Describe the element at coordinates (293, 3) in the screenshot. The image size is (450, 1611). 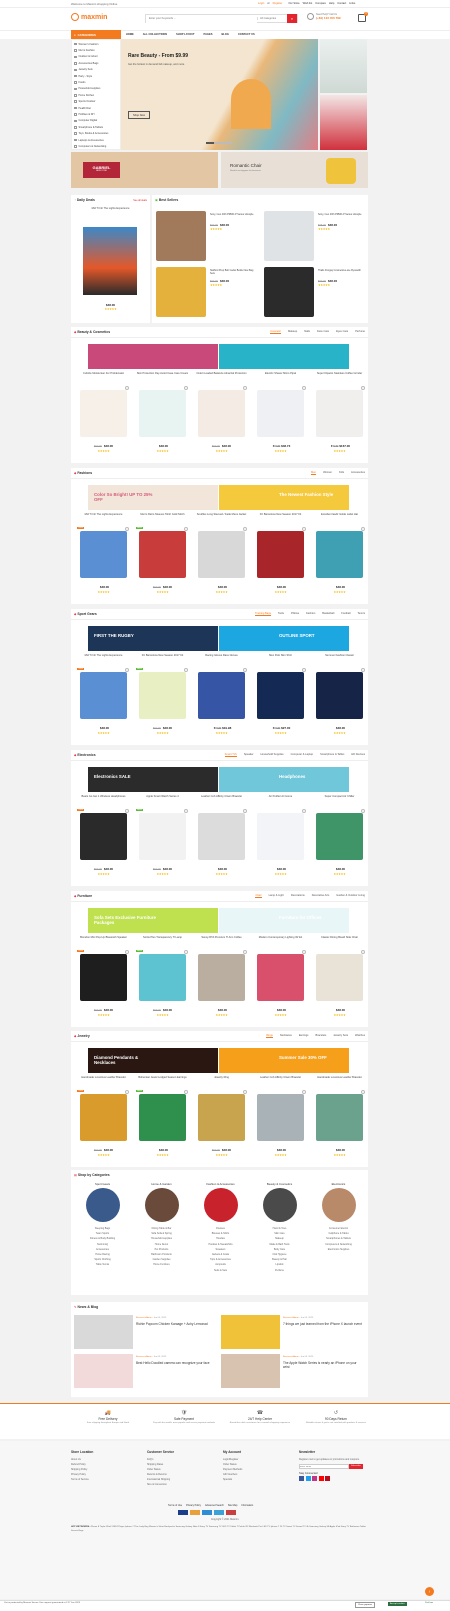
I see `topbar-link: Our Store` at that location.